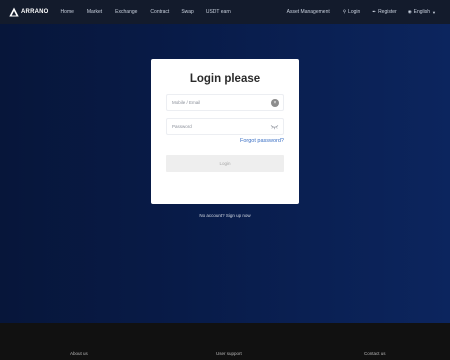 The height and width of the screenshot is (360, 450). I want to click on language-label: English, so click(422, 12).